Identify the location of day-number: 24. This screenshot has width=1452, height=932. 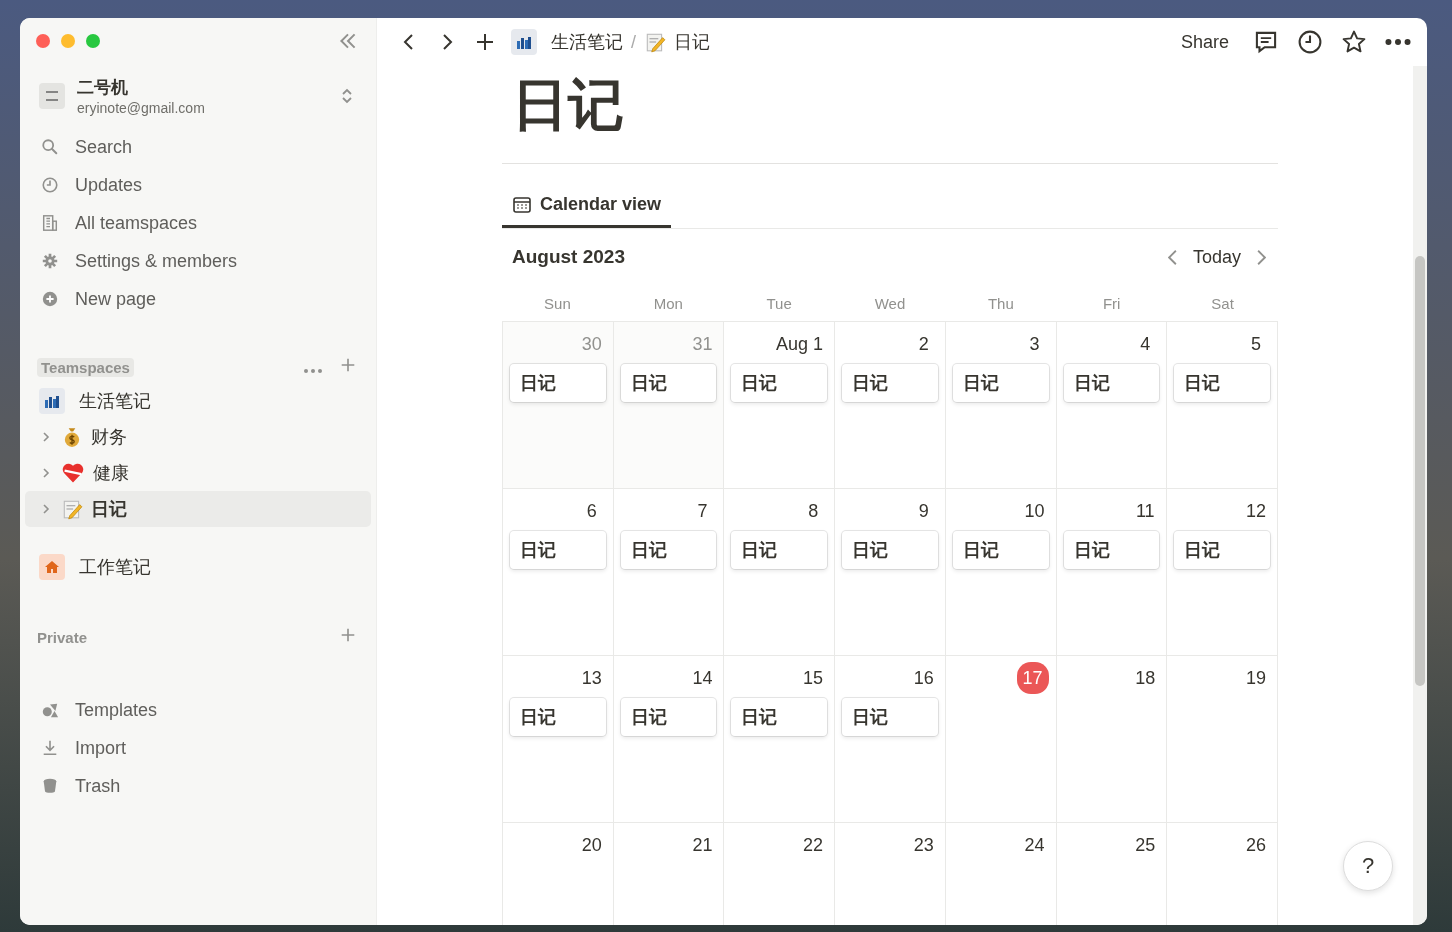
(1034, 845).